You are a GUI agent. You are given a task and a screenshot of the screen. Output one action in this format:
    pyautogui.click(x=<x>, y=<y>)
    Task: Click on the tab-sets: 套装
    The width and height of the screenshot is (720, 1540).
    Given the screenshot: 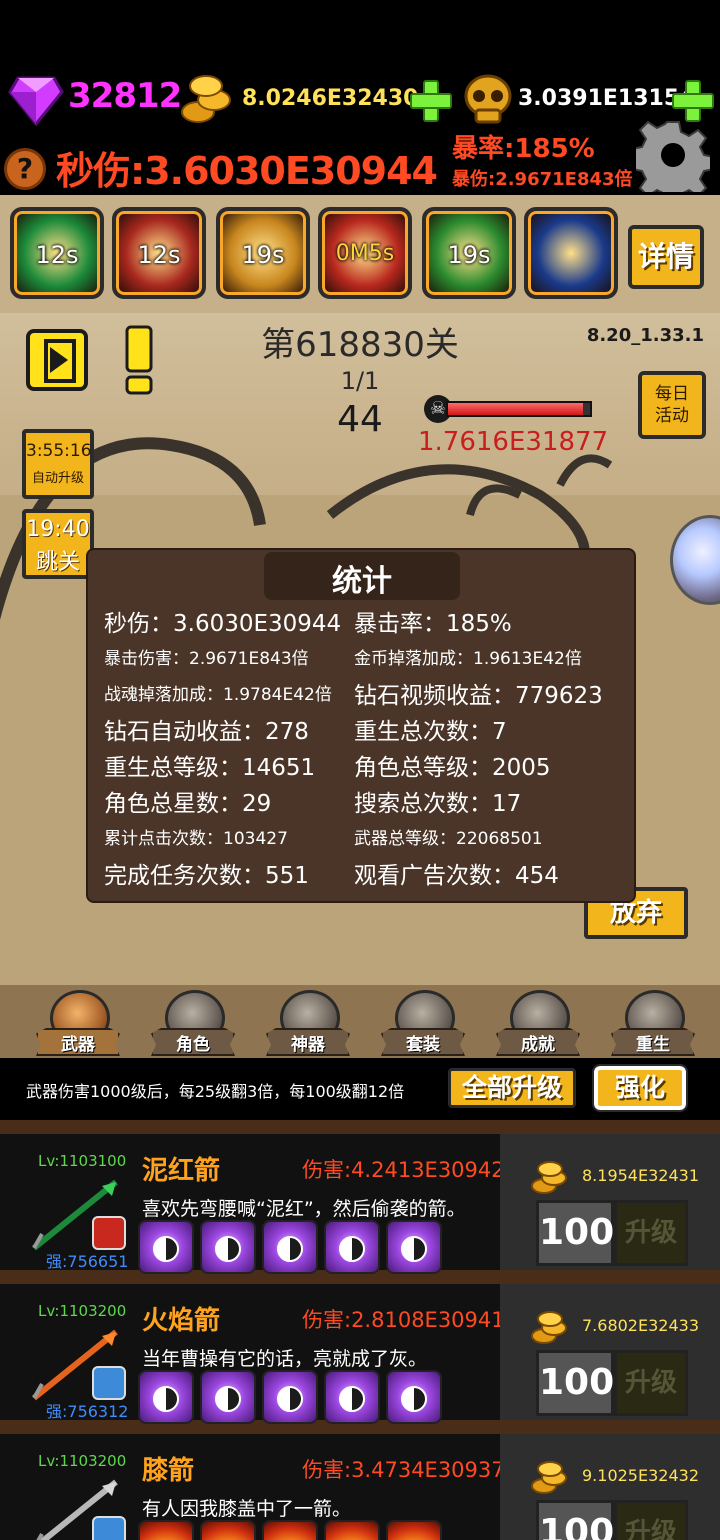 What is the action you would take?
    pyautogui.click(x=423, y=1025)
    